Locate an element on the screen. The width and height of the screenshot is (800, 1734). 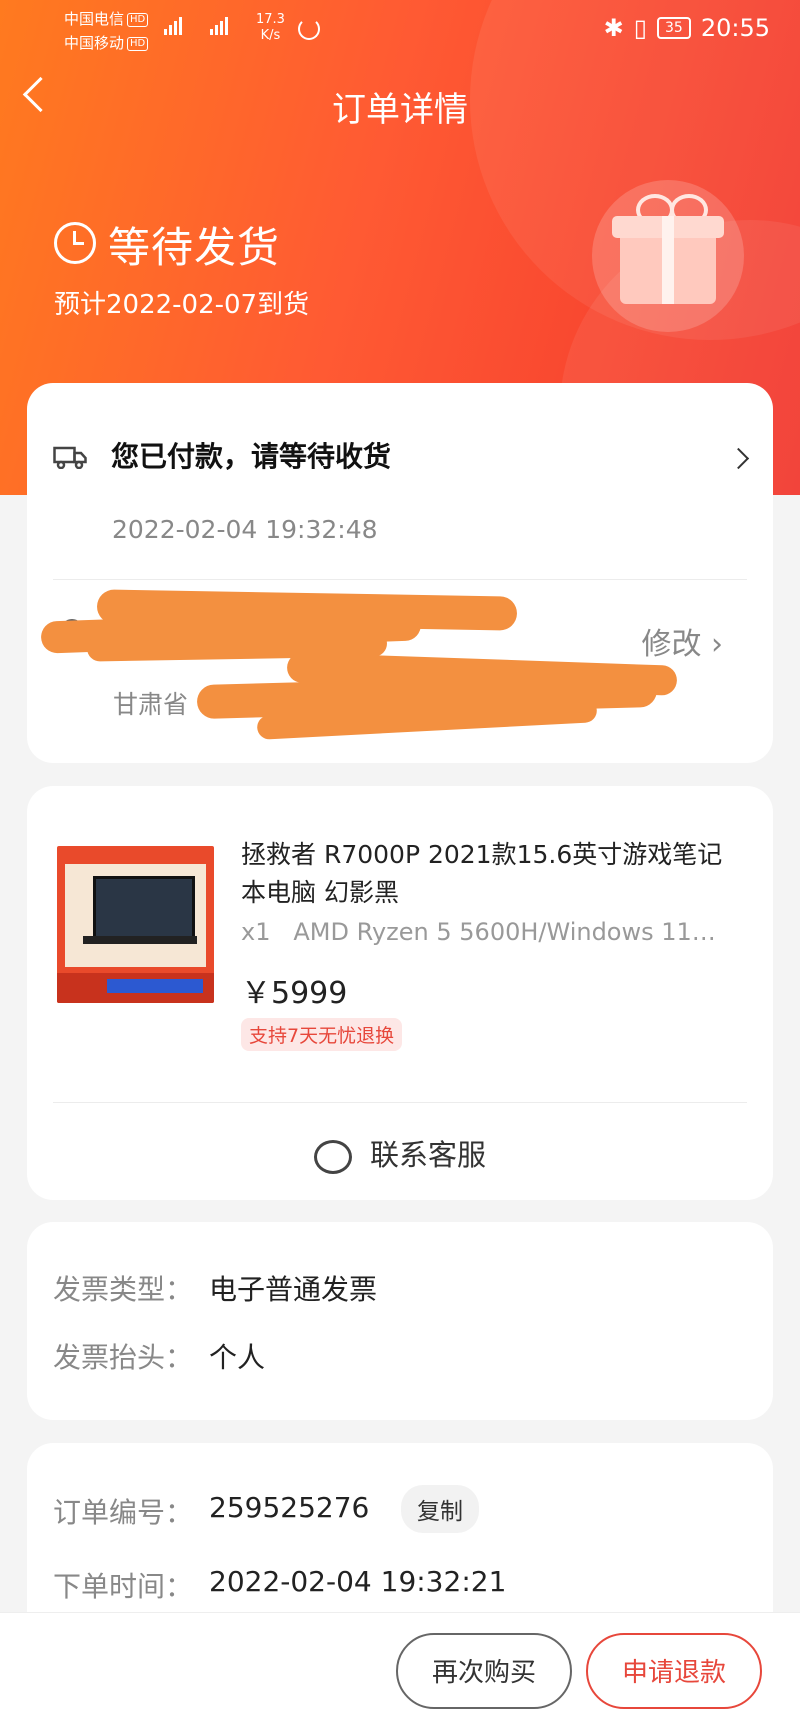
laptop-base is located at coordinates (140, 940).